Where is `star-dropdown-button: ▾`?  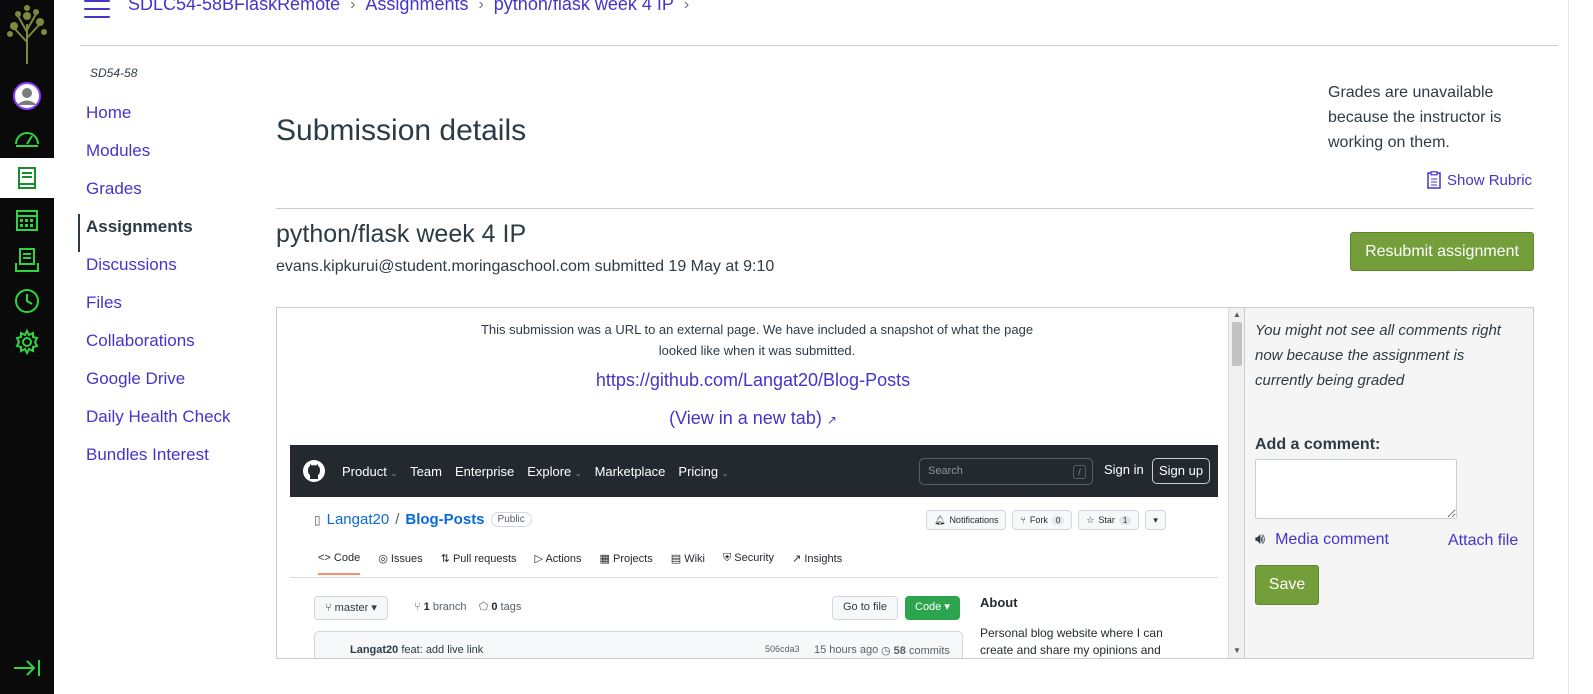
star-dropdown-button: ▾ is located at coordinates (1155, 520).